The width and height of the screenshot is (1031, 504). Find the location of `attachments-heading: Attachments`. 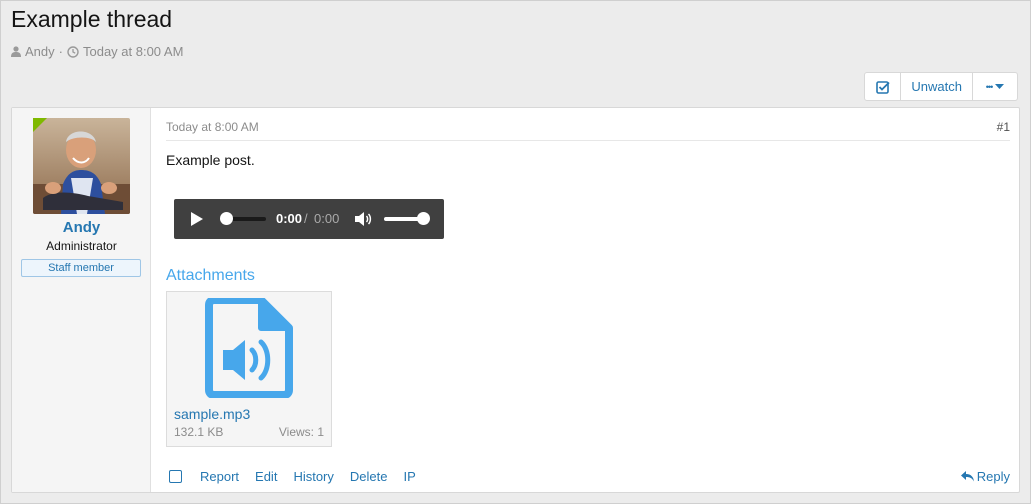

attachments-heading: Attachments is located at coordinates (210, 275).